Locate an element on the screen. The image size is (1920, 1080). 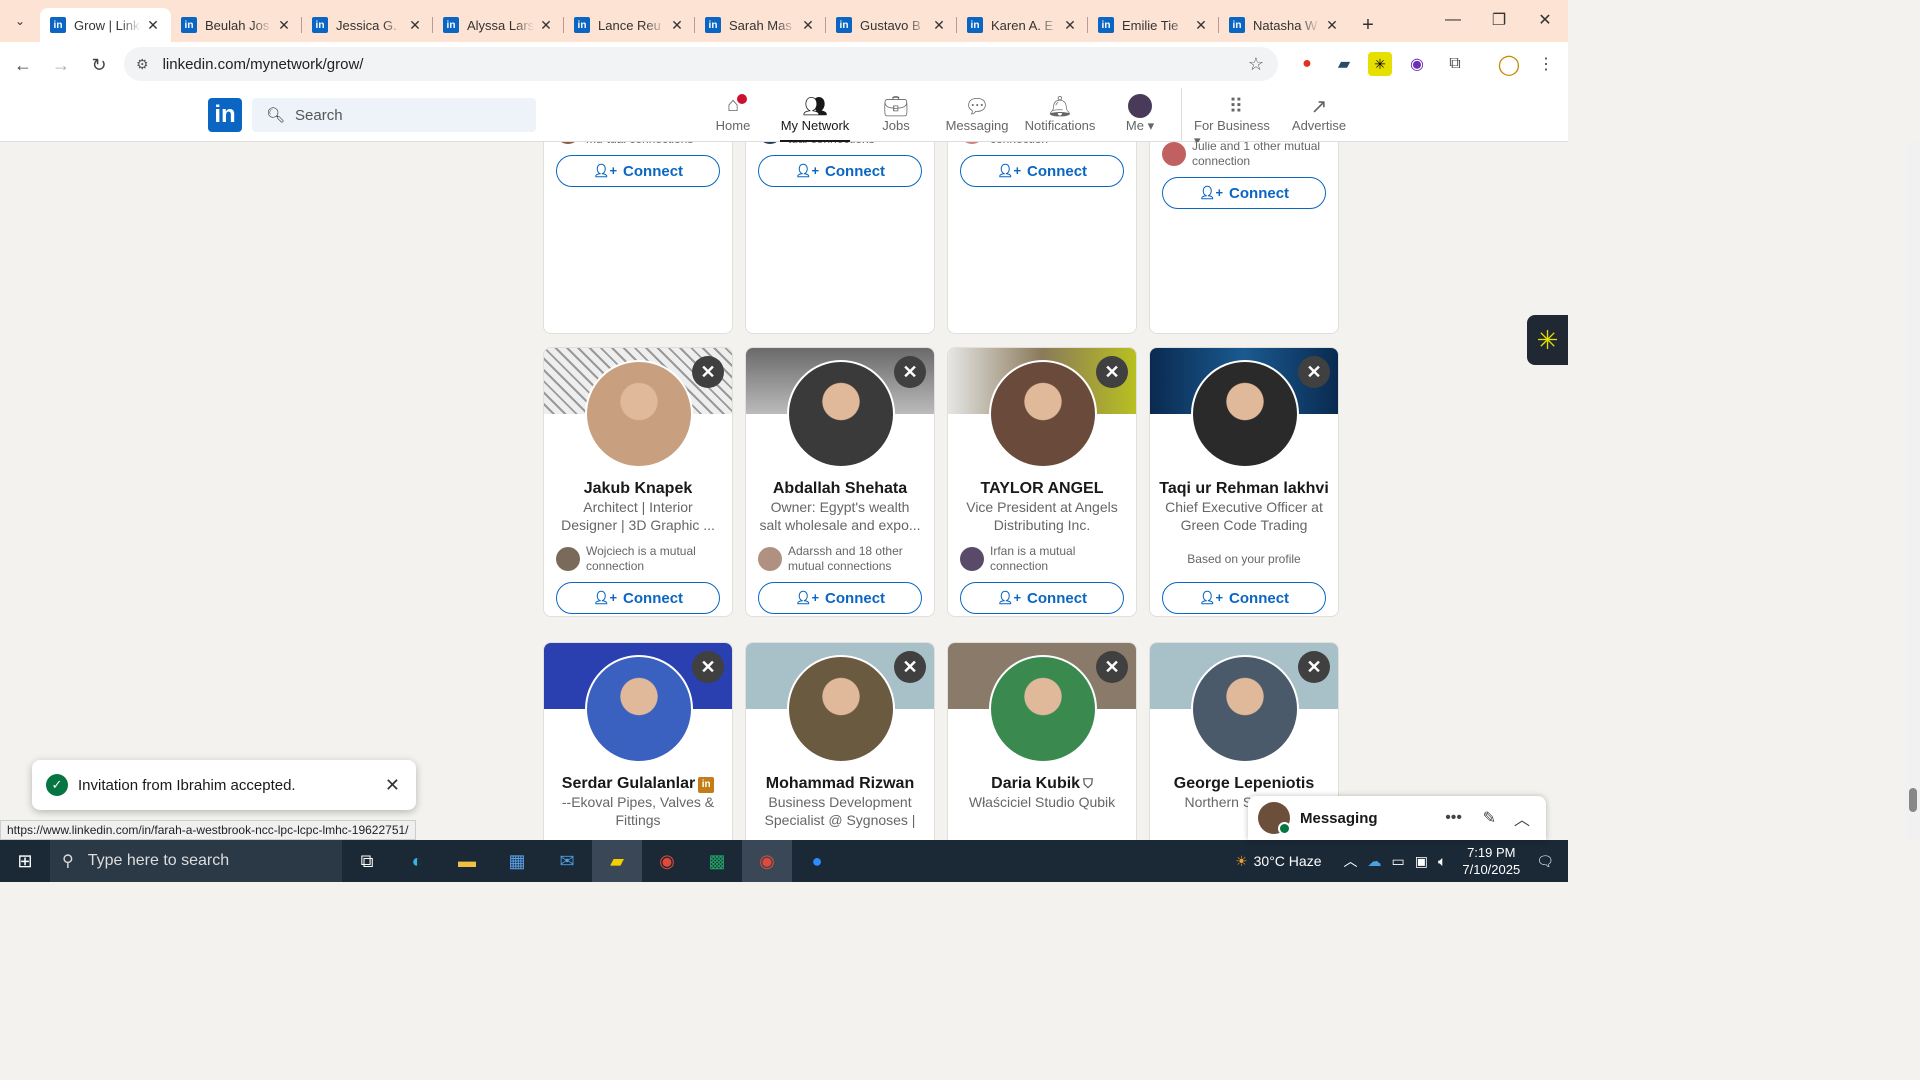
close-window-button: ✕ is located at coordinates (1545, 20).